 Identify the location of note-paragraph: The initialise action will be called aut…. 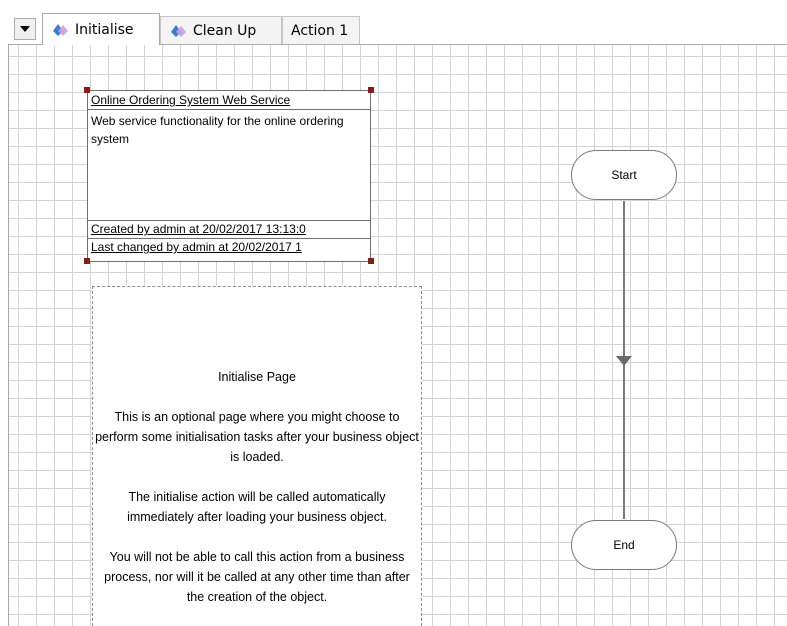
(257, 507).